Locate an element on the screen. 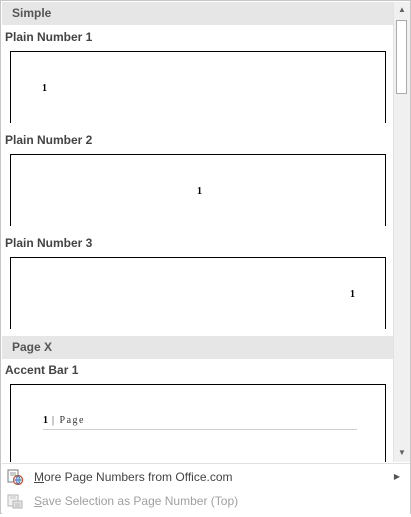 This screenshot has height=517, width=411. scroll-thumb is located at coordinates (401, 57).